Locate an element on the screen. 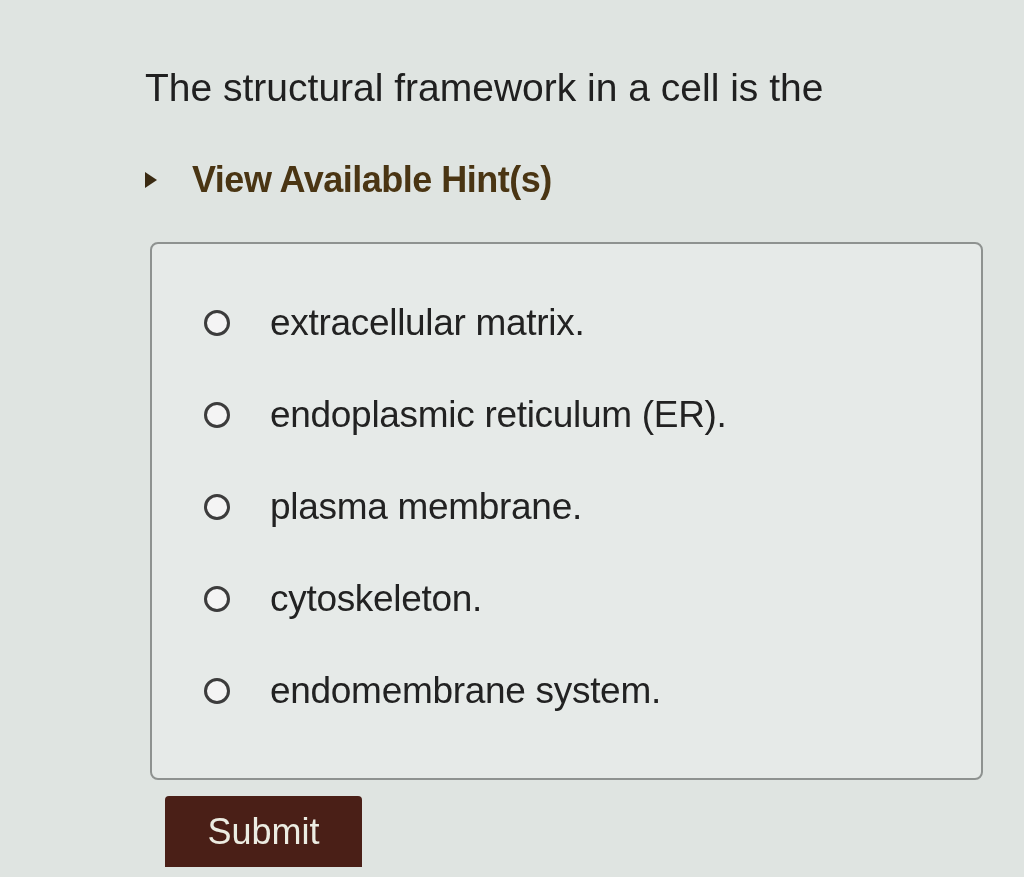 The width and height of the screenshot is (1024, 877). hint-link: View Available Hint(s) is located at coordinates (372, 180).